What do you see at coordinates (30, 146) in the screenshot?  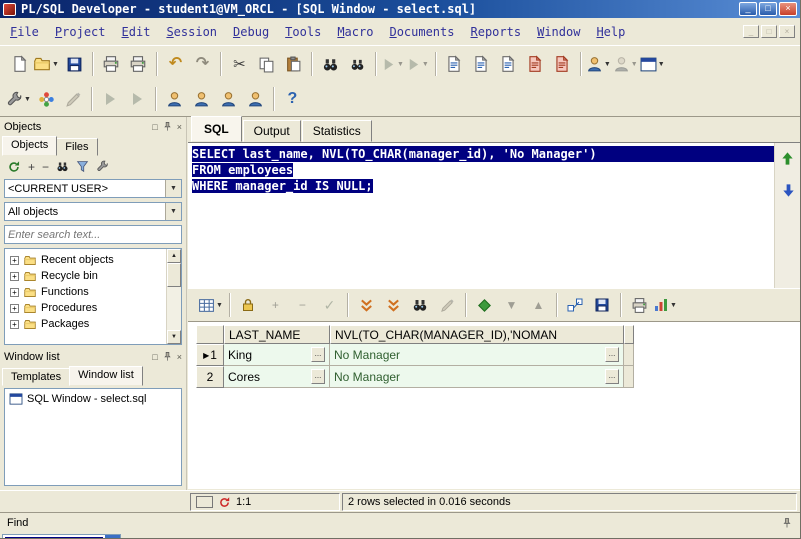 I see `tab-objects: Objects` at bounding box center [30, 146].